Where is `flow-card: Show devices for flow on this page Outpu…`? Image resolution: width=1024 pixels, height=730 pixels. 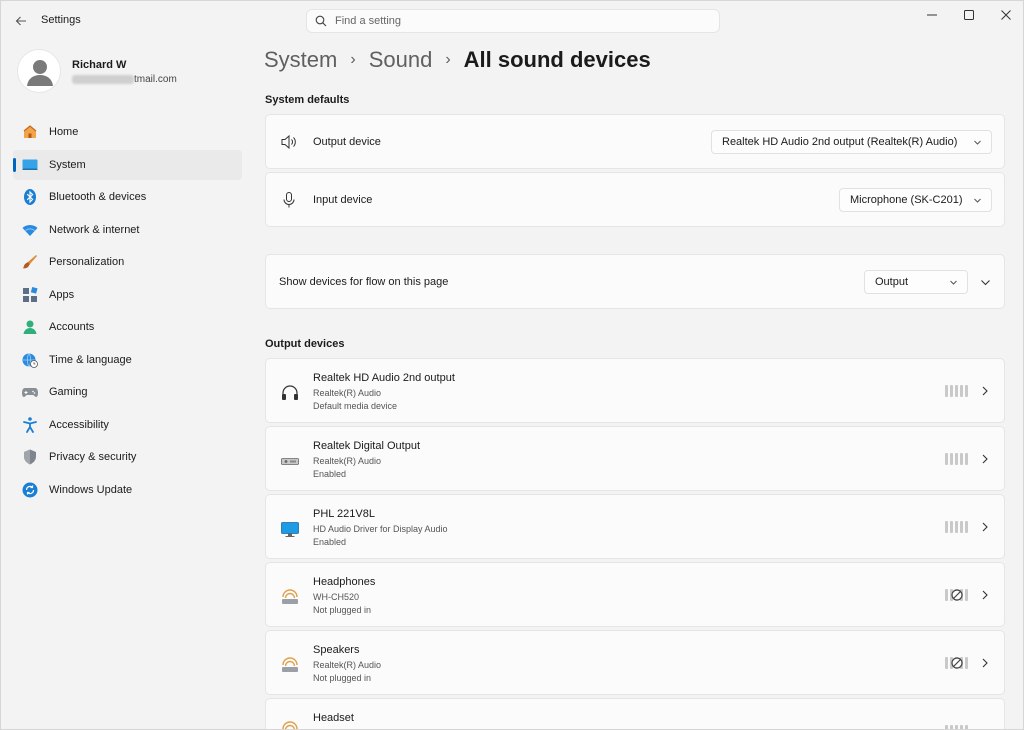 flow-card: Show devices for flow on this page Outpu… is located at coordinates (635, 281).